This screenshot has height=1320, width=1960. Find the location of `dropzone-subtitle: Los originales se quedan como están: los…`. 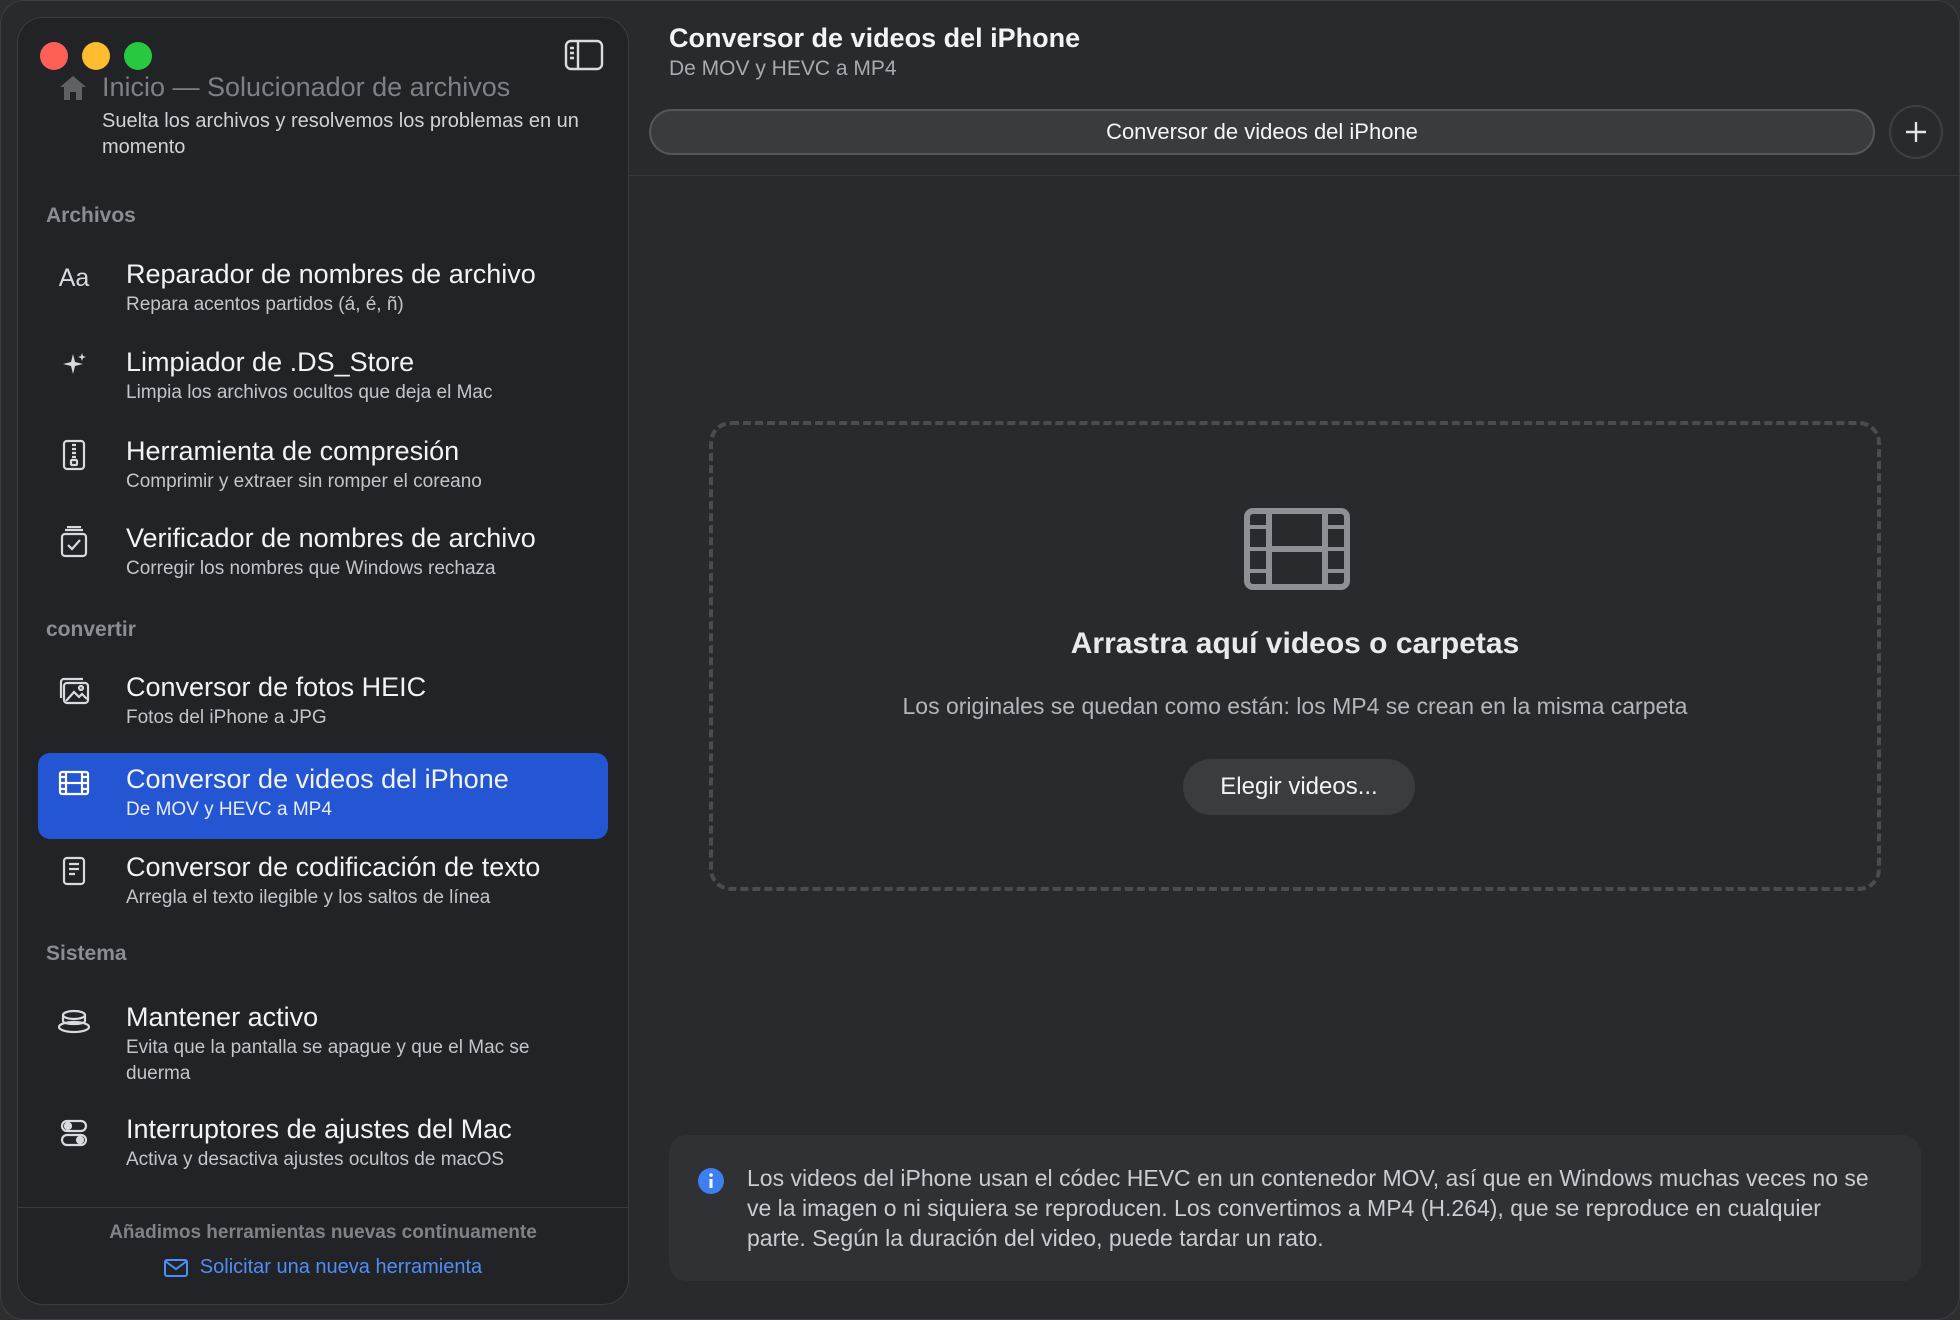

dropzone-subtitle: Los originales se quedan como están: los… is located at coordinates (1295, 706).